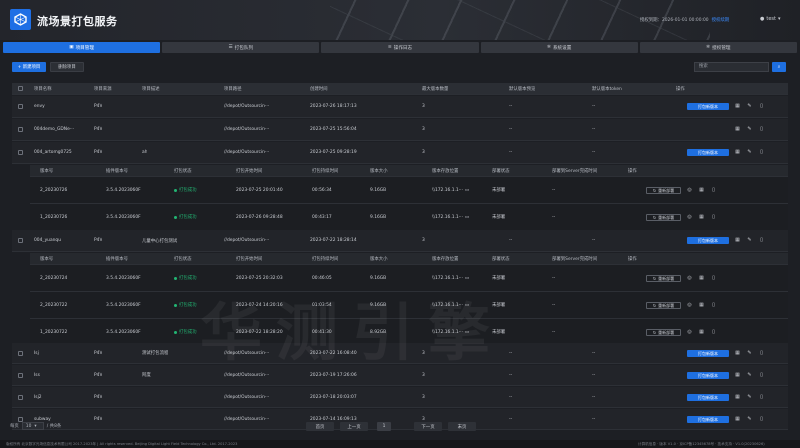  I want to click on prev-page-button: 上一页, so click(354, 426).